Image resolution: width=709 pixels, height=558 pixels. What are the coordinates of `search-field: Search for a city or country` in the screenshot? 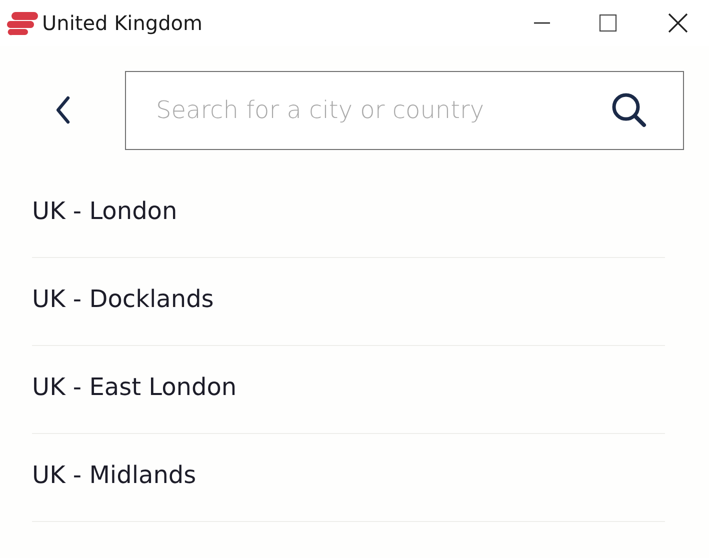 It's located at (404, 110).